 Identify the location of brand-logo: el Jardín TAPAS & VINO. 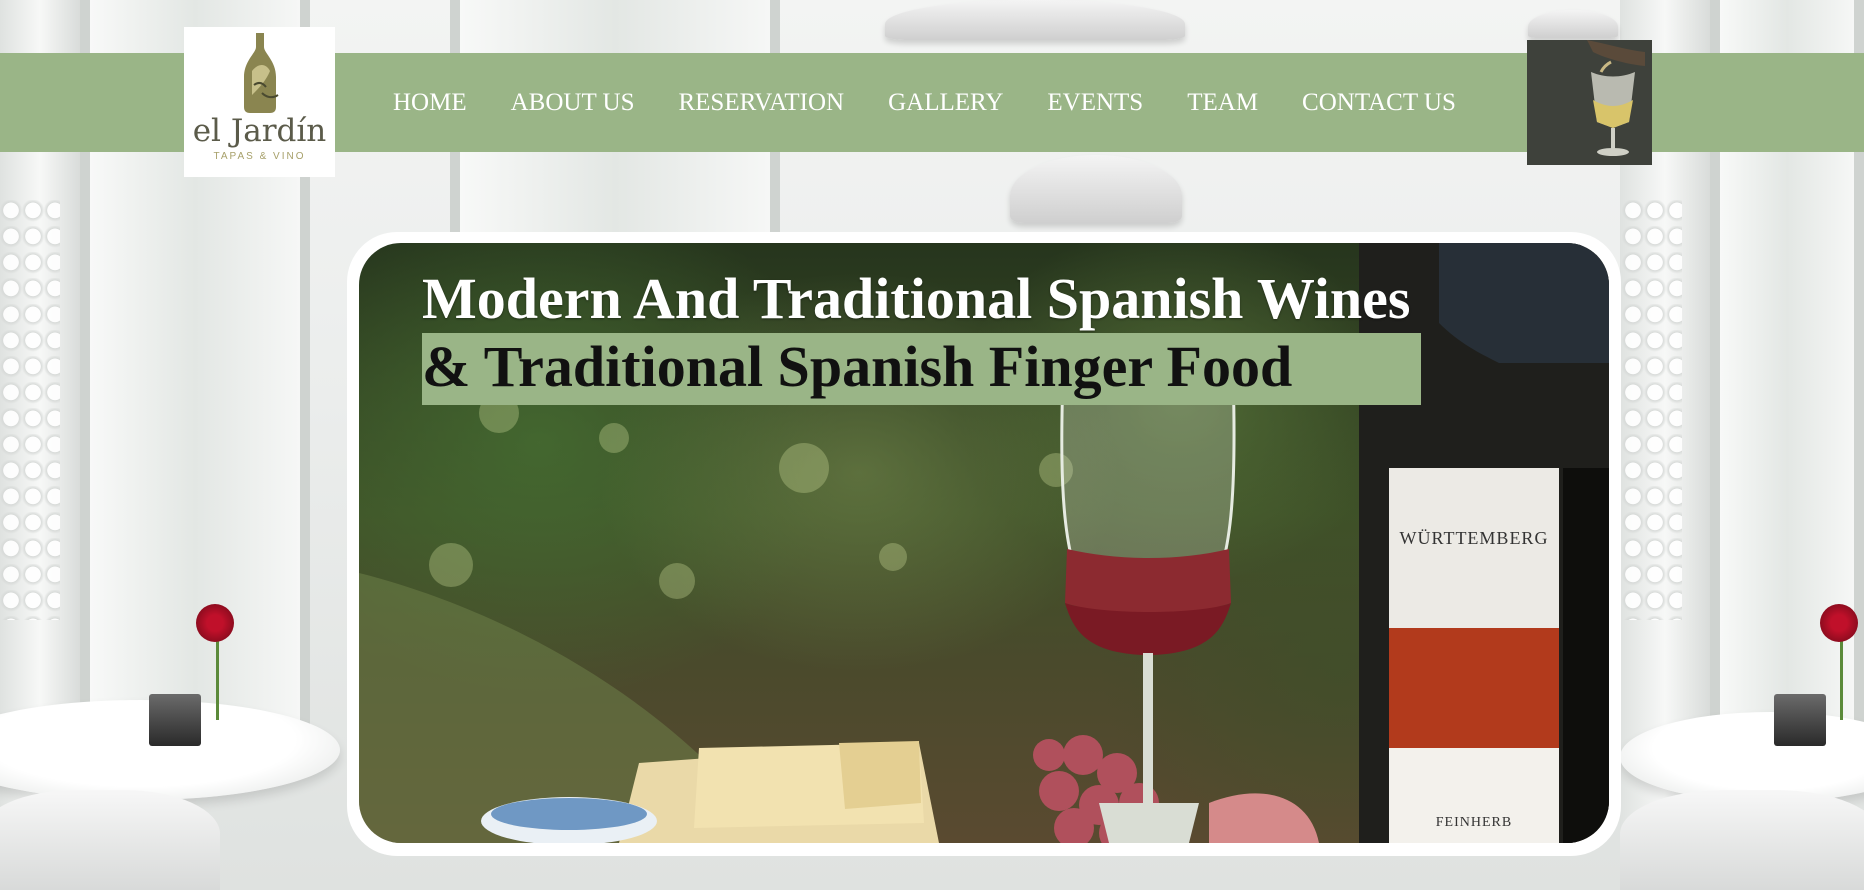
(259, 102).